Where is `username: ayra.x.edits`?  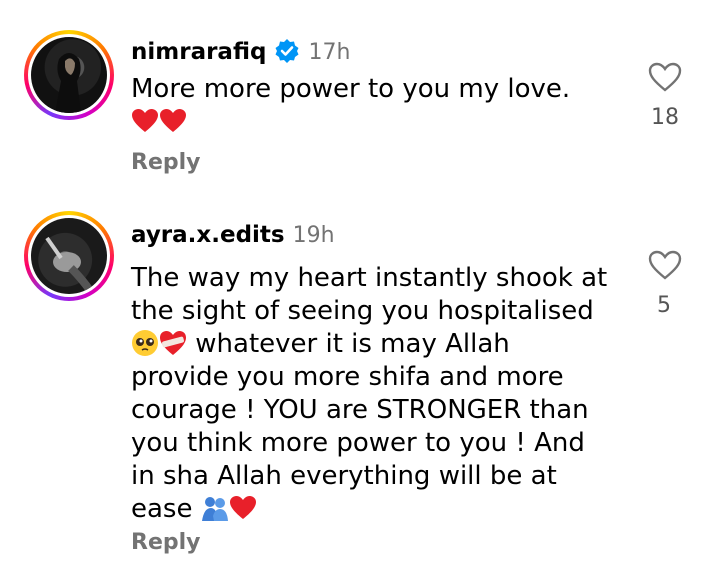
username: ayra.x.edits is located at coordinates (208, 235).